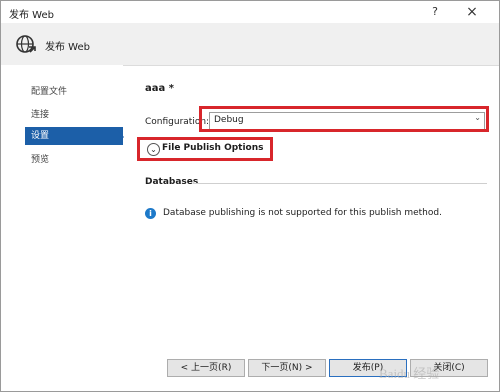 The width and height of the screenshot is (500, 392). I want to click on baidu-watermark: Baidu 经验, so click(428, 369).